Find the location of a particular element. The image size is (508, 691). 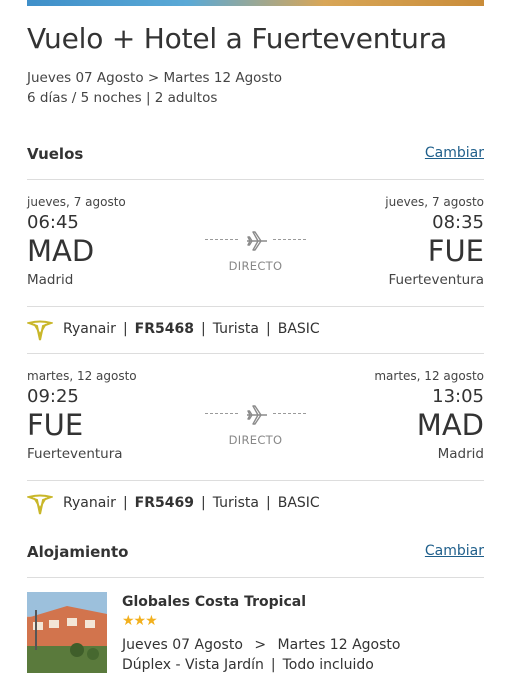

date-arrow: > is located at coordinates (260, 645).